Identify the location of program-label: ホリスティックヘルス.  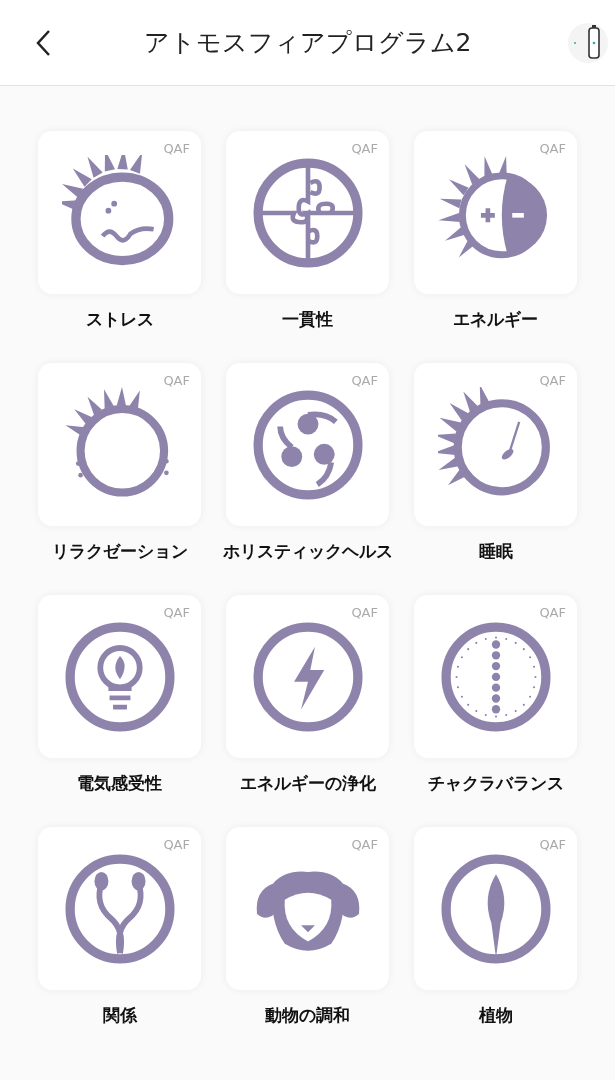
(307, 551).